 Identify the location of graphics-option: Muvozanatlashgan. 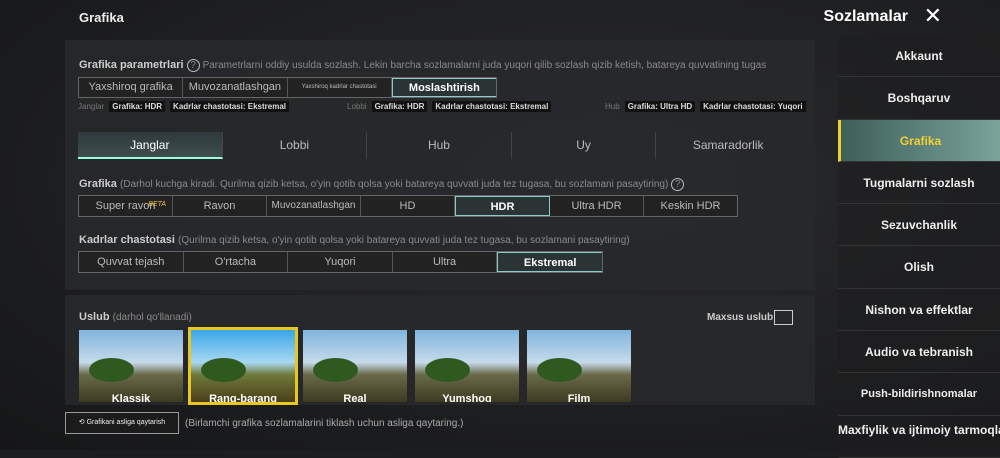
(314, 206).